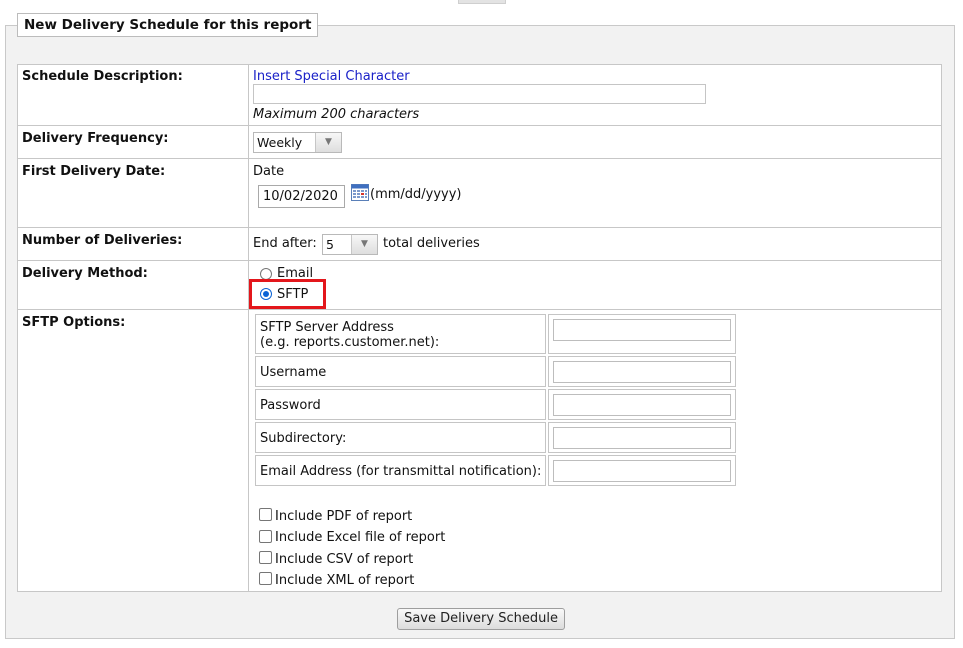  I want to click on sftp-server-example: (e.g. reports.customer.net):, so click(350, 342).